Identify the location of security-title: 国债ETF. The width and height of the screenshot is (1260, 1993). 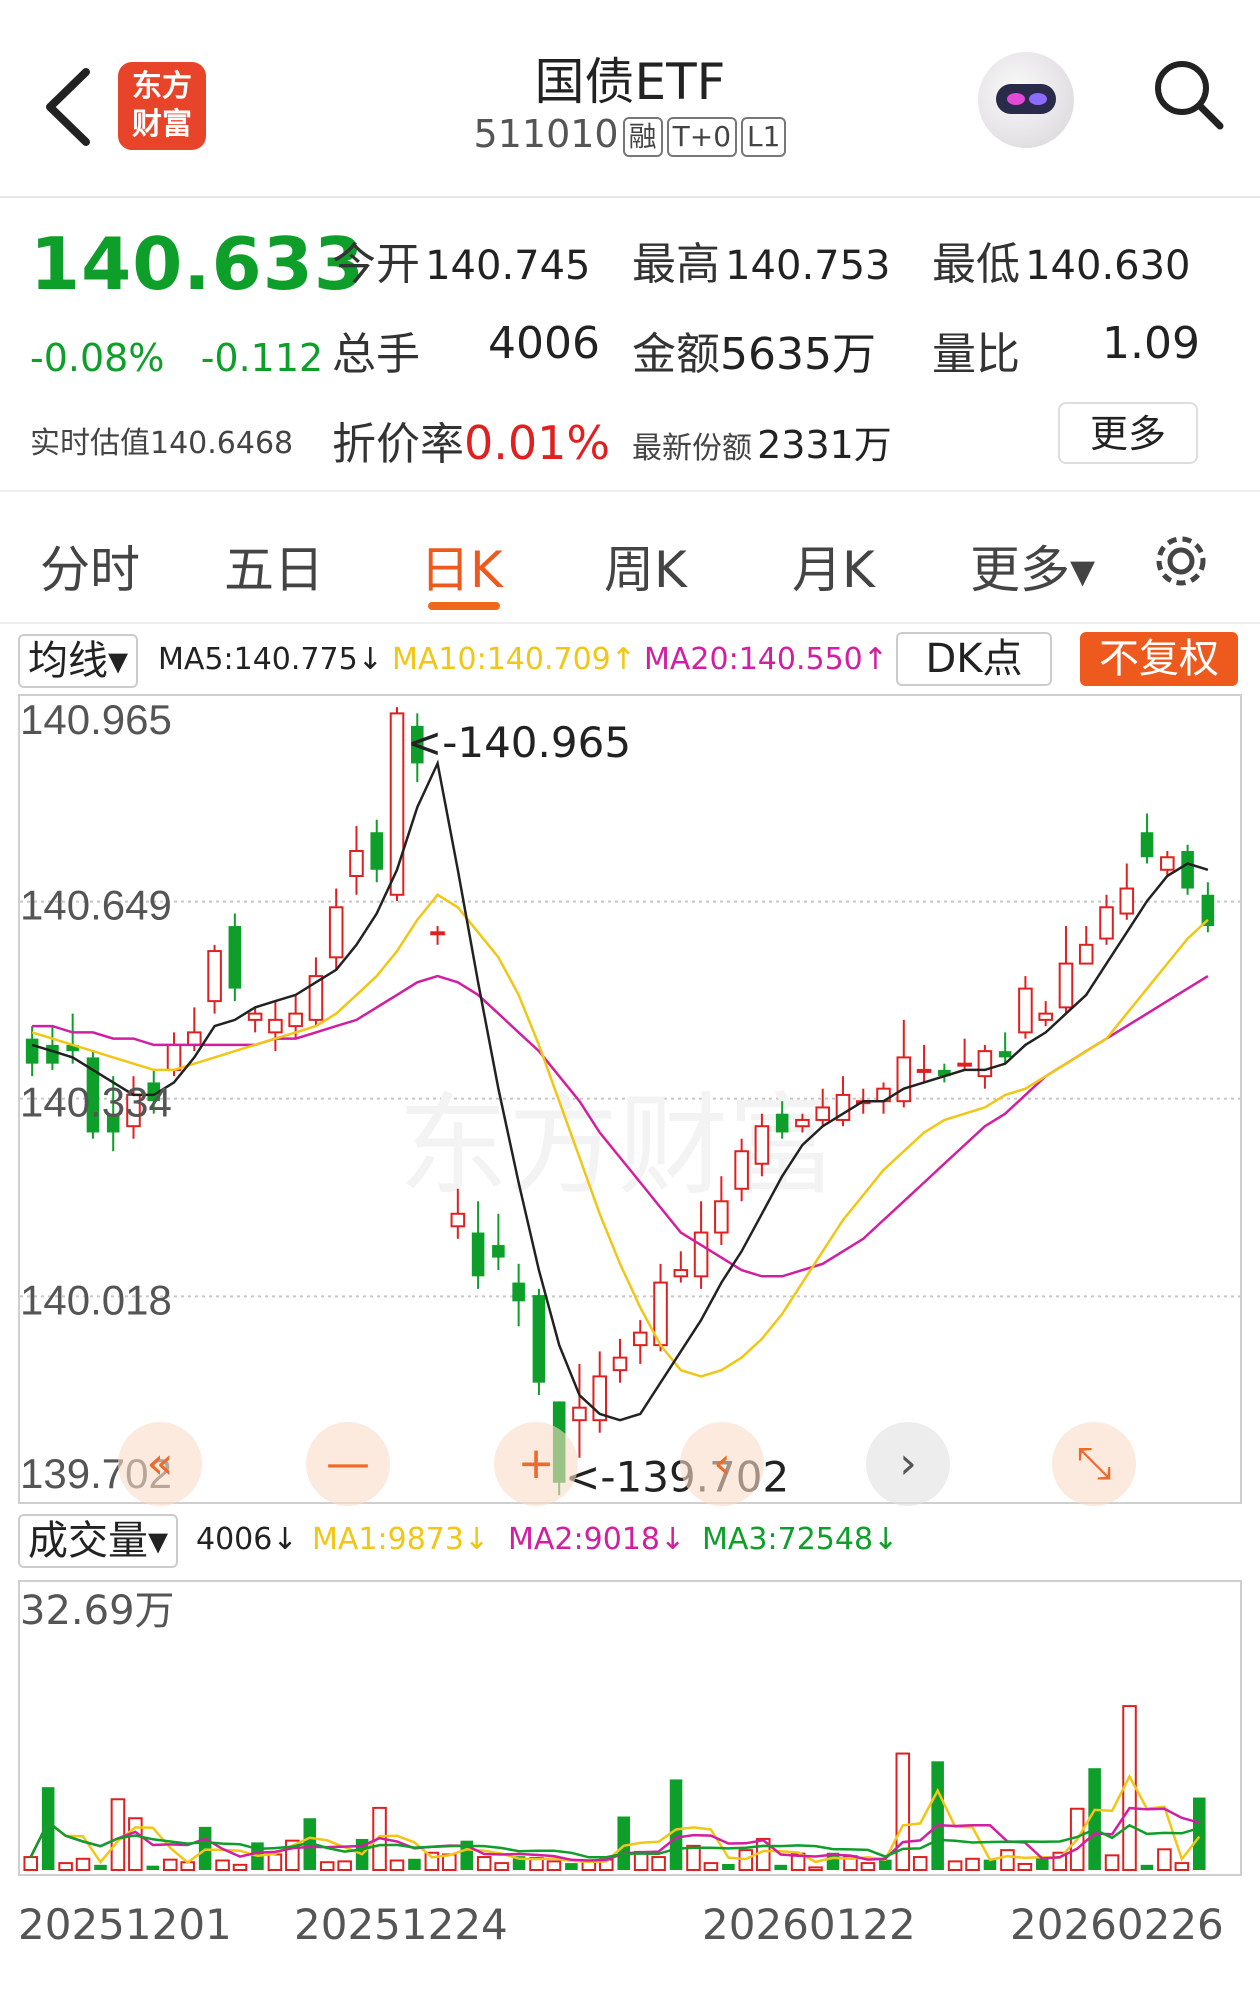
(630, 82).